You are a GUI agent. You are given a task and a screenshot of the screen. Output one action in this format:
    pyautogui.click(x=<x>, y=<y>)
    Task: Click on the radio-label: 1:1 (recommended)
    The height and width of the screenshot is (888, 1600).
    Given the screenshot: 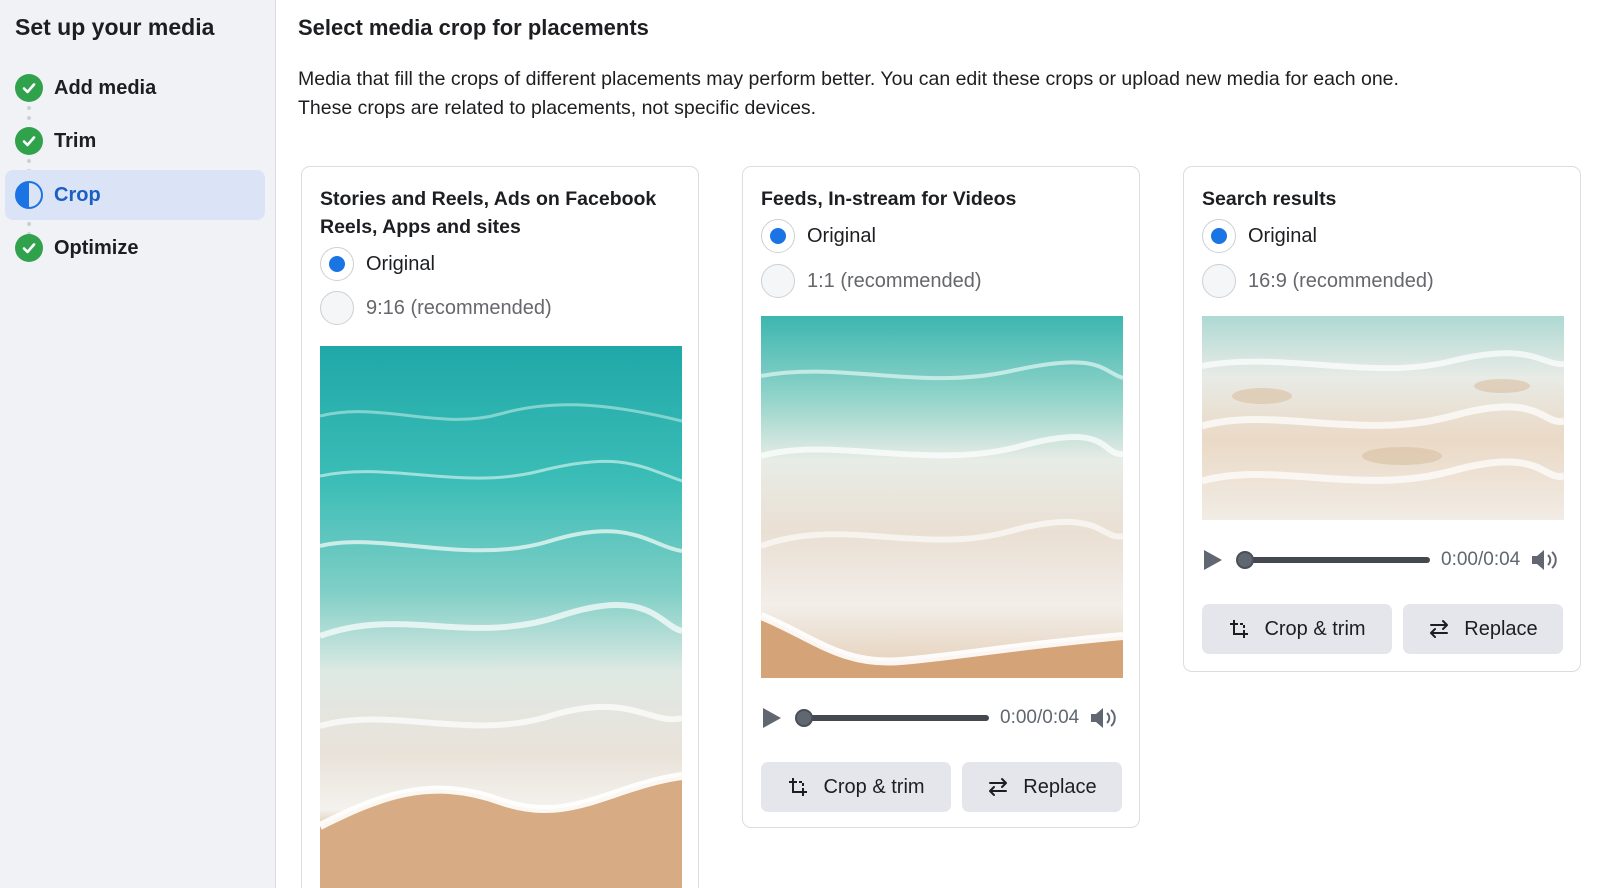 What is the action you would take?
    pyautogui.click(x=894, y=280)
    